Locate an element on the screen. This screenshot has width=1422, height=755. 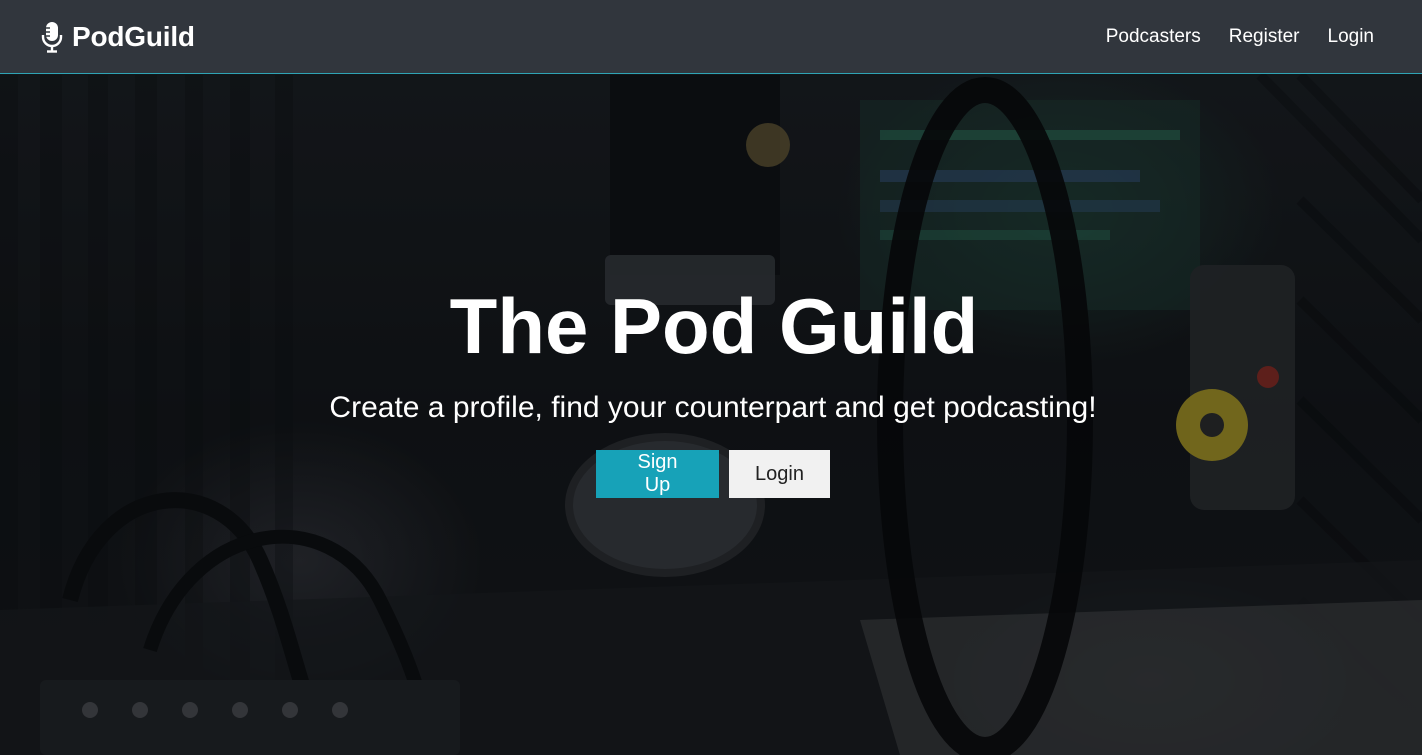
brand-logo-link: PodGuild is located at coordinates (117, 37).